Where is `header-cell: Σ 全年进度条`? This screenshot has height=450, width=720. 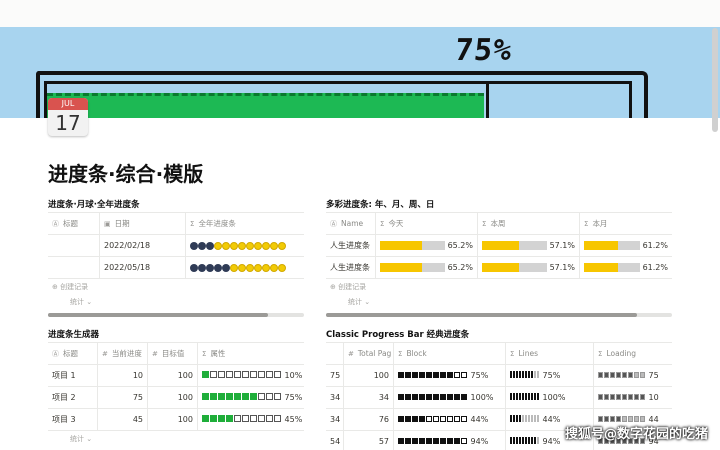
header-cell: Σ 全年进度条 is located at coordinates (245, 223).